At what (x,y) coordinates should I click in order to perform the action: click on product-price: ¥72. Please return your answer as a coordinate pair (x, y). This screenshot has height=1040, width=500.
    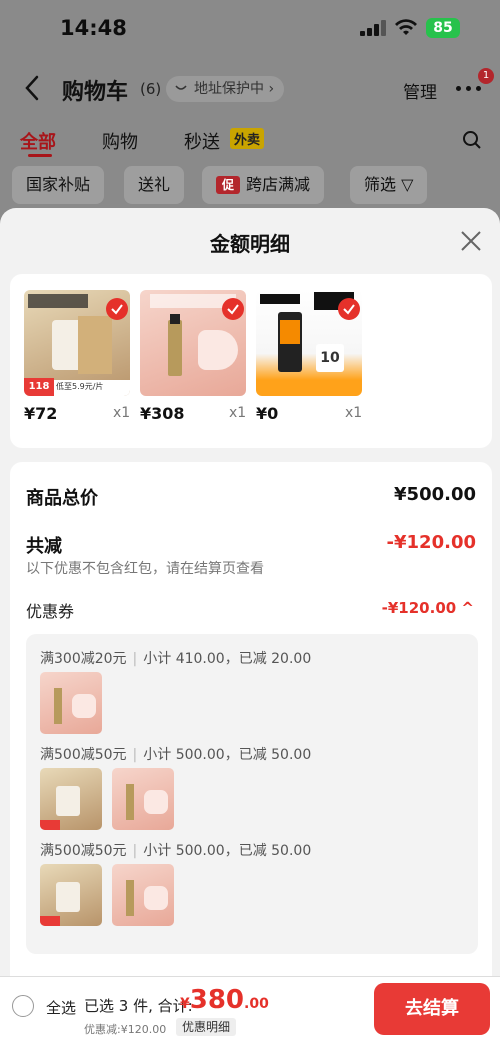
    Looking at the image, I should click on (41, 413).